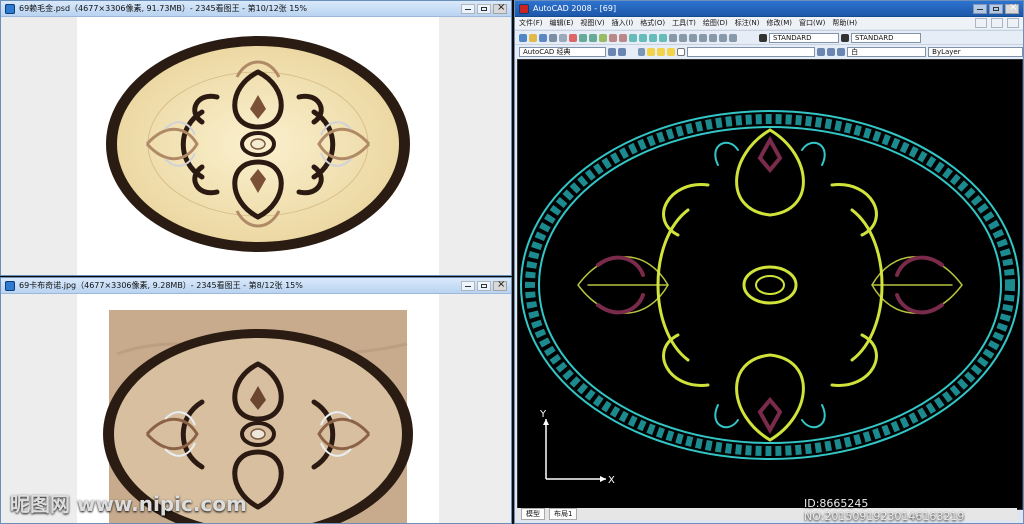  What do you see at coordinates (804, 38) in the screenshot?
I see `text-style-select: STANDARD` at bounding box center [804, 38].